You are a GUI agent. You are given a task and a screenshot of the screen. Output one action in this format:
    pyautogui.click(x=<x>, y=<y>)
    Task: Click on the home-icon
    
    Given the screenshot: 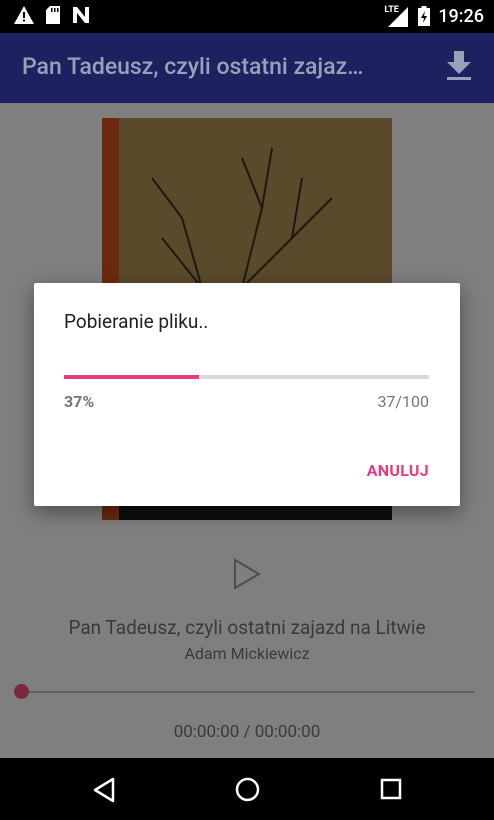 What is the action you would take?
    pyautogui.click(x=247, y=789)
    